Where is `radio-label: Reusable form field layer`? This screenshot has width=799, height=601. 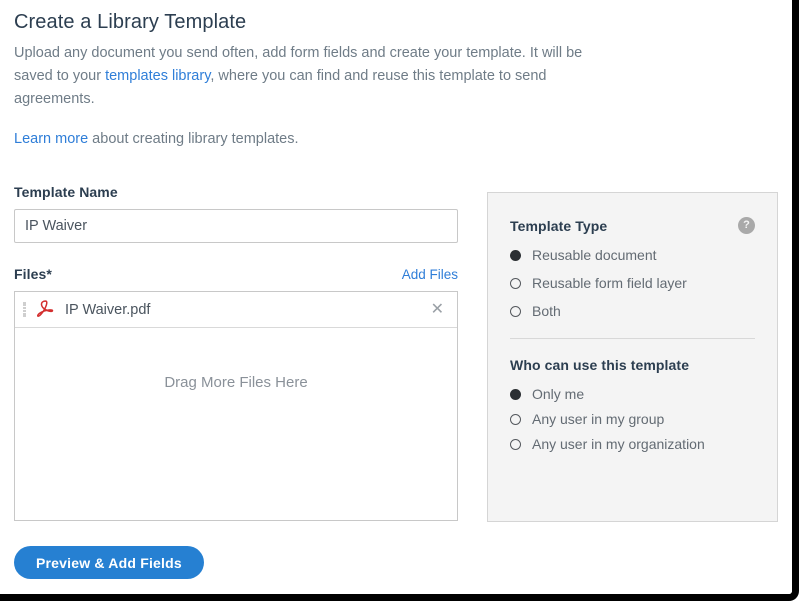
radio-label: Reusable form field layer is located at coordinates (609, 283).